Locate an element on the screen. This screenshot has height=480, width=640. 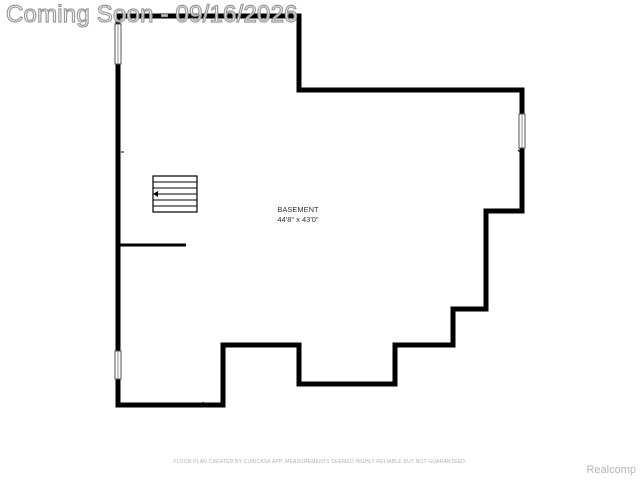
stairs-icon is located at coordinates (175, 194).